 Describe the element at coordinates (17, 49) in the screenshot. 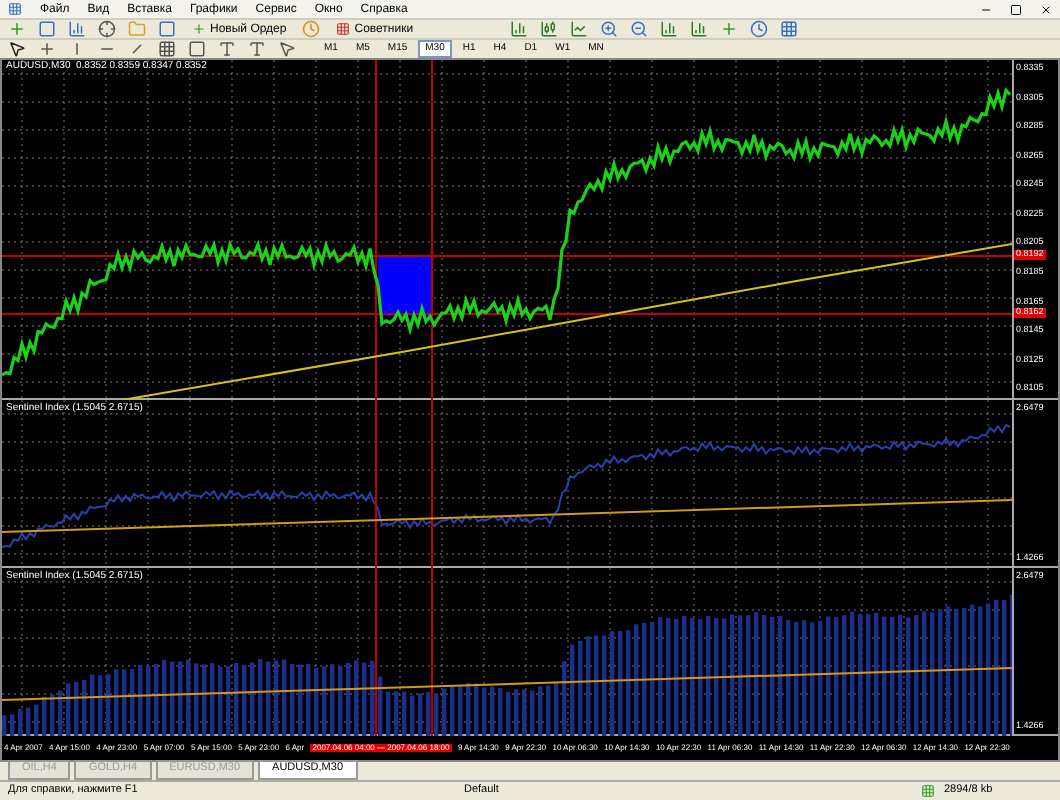

I see `cursor-icon` at that location.